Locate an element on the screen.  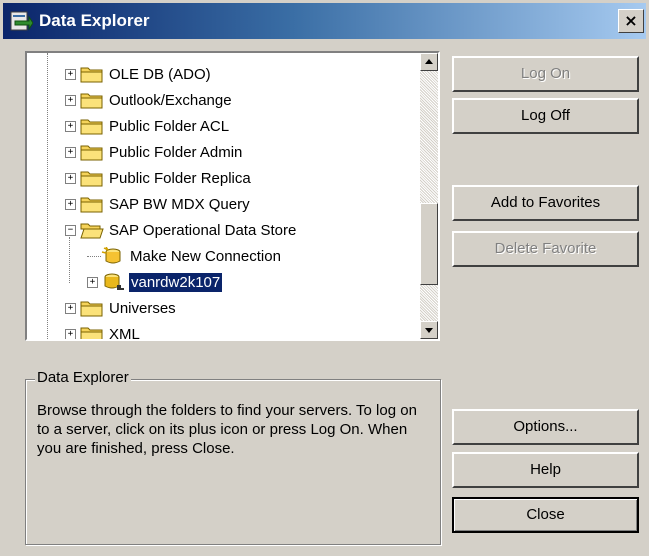
tree-item: + OLE DB (ADO) is located at coordinates (139, 74).